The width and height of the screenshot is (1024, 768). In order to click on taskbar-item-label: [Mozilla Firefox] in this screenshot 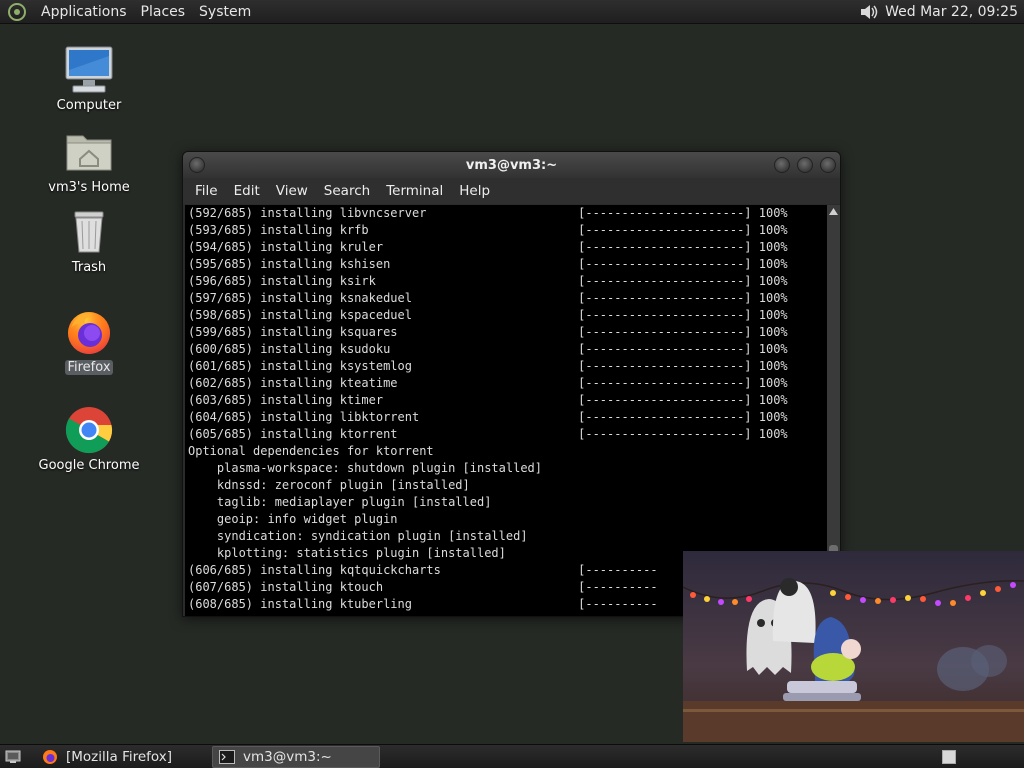, I will do `click(119, 756)`.